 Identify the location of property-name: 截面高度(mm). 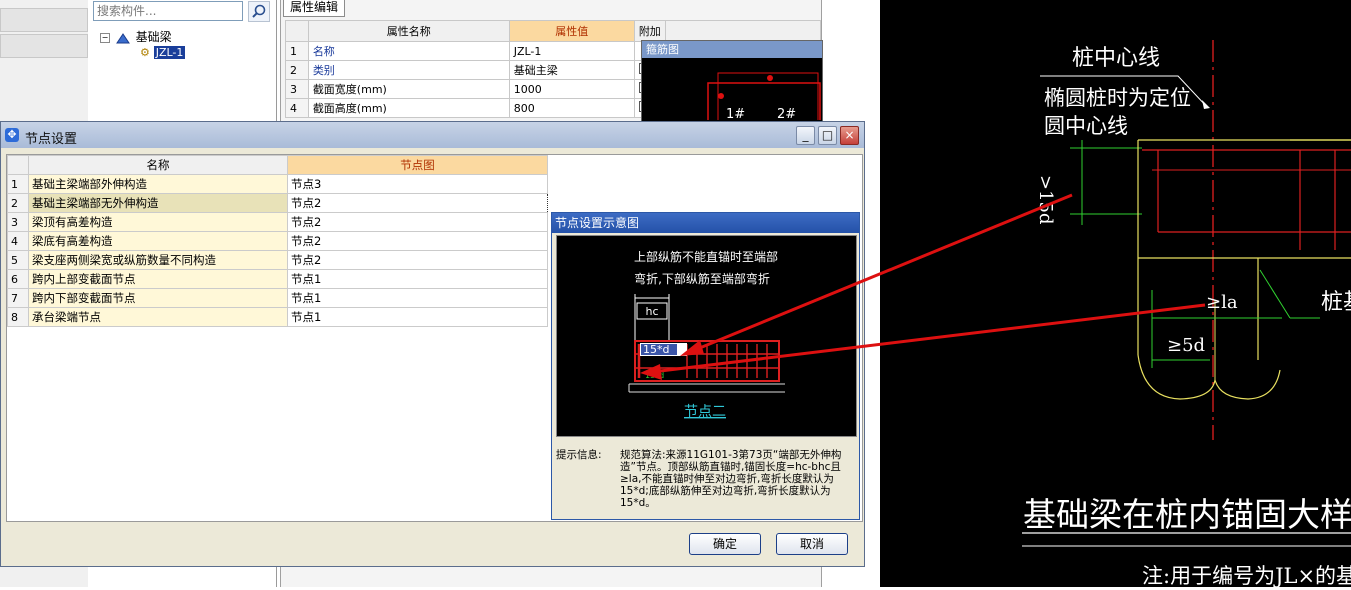
(408, 108).